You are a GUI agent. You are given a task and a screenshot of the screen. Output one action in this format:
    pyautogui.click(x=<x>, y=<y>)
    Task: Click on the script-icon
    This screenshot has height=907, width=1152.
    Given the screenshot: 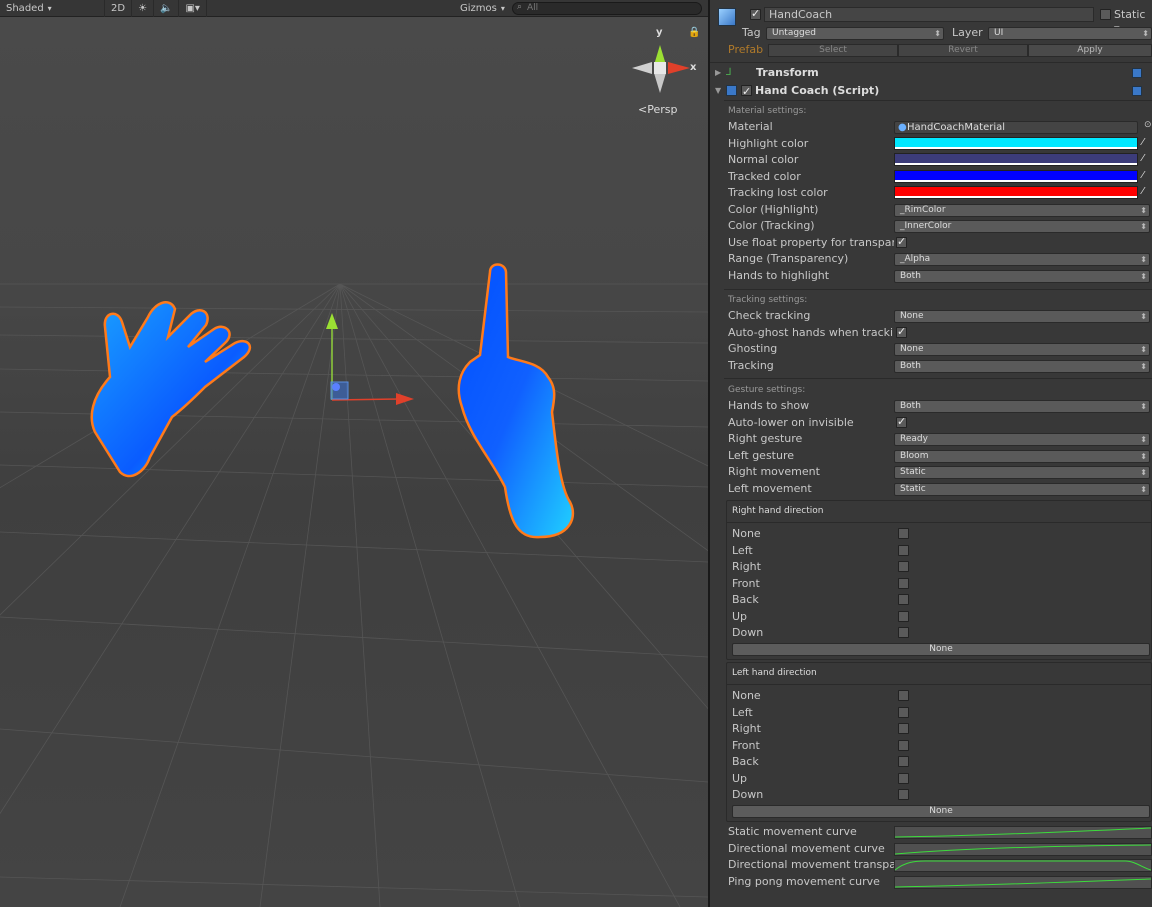 What is the action you would take?
    pyautogui.click(x=731, y=90)
    